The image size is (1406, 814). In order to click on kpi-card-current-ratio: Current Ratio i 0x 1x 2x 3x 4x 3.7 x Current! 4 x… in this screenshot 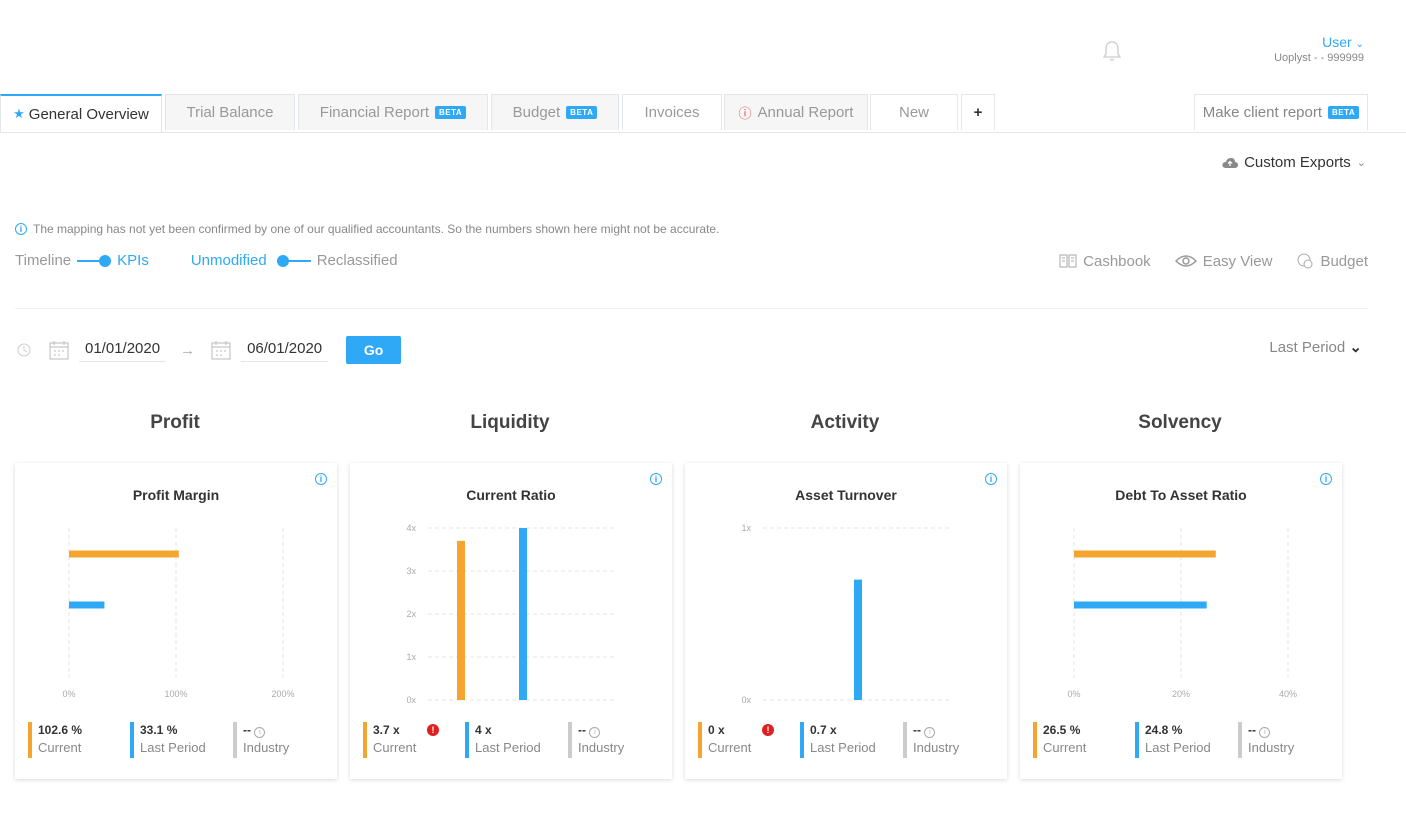, I will do `click(511, 621)`.